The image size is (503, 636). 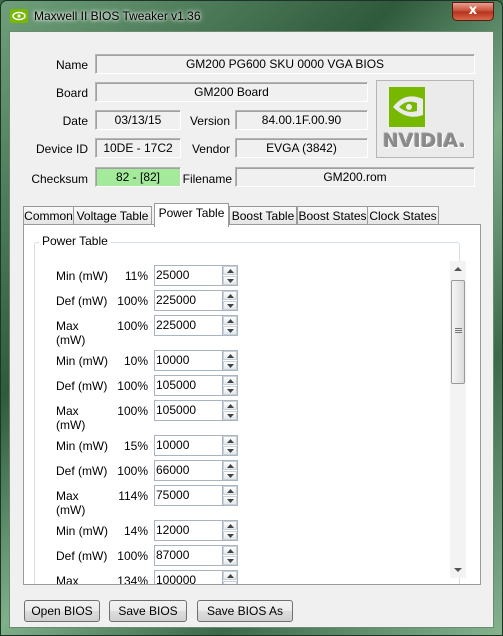 I want to click on power-value-input: 12000, so click(x=188, y=530).